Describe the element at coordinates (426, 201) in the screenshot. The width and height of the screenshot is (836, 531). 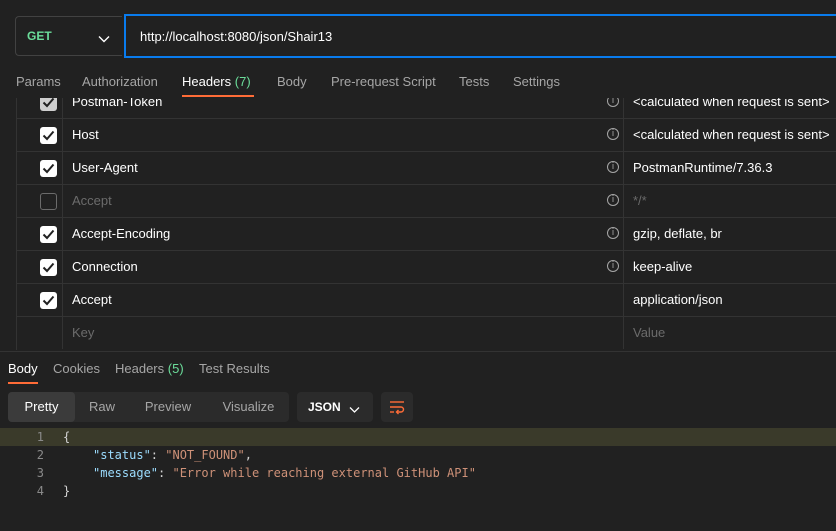
I see `table-row: Accept i */*` at that location.